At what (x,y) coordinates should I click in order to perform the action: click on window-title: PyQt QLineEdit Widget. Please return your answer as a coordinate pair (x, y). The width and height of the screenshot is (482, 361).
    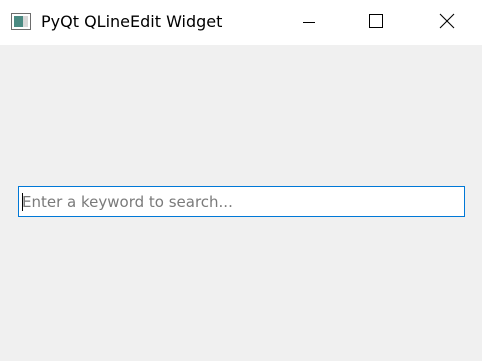
    Looking at the image, I should click on (132, 21).